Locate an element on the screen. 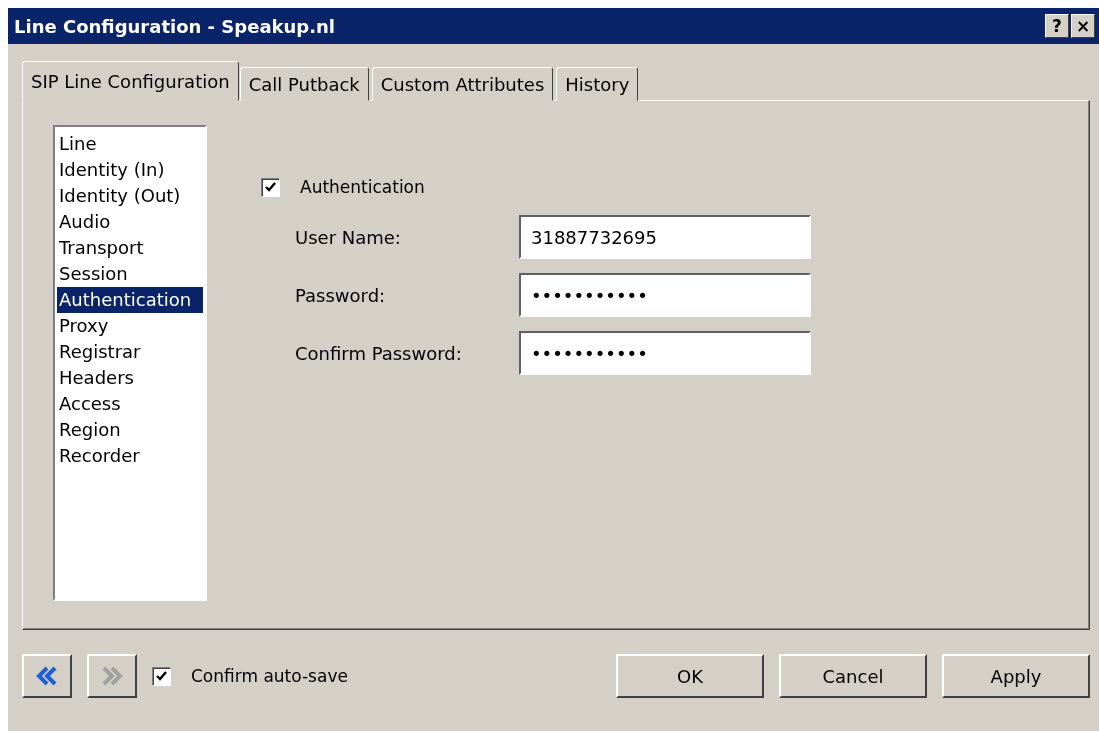 The image size is (1099, 731). section-item: Access is located at coordinates (130, 404).